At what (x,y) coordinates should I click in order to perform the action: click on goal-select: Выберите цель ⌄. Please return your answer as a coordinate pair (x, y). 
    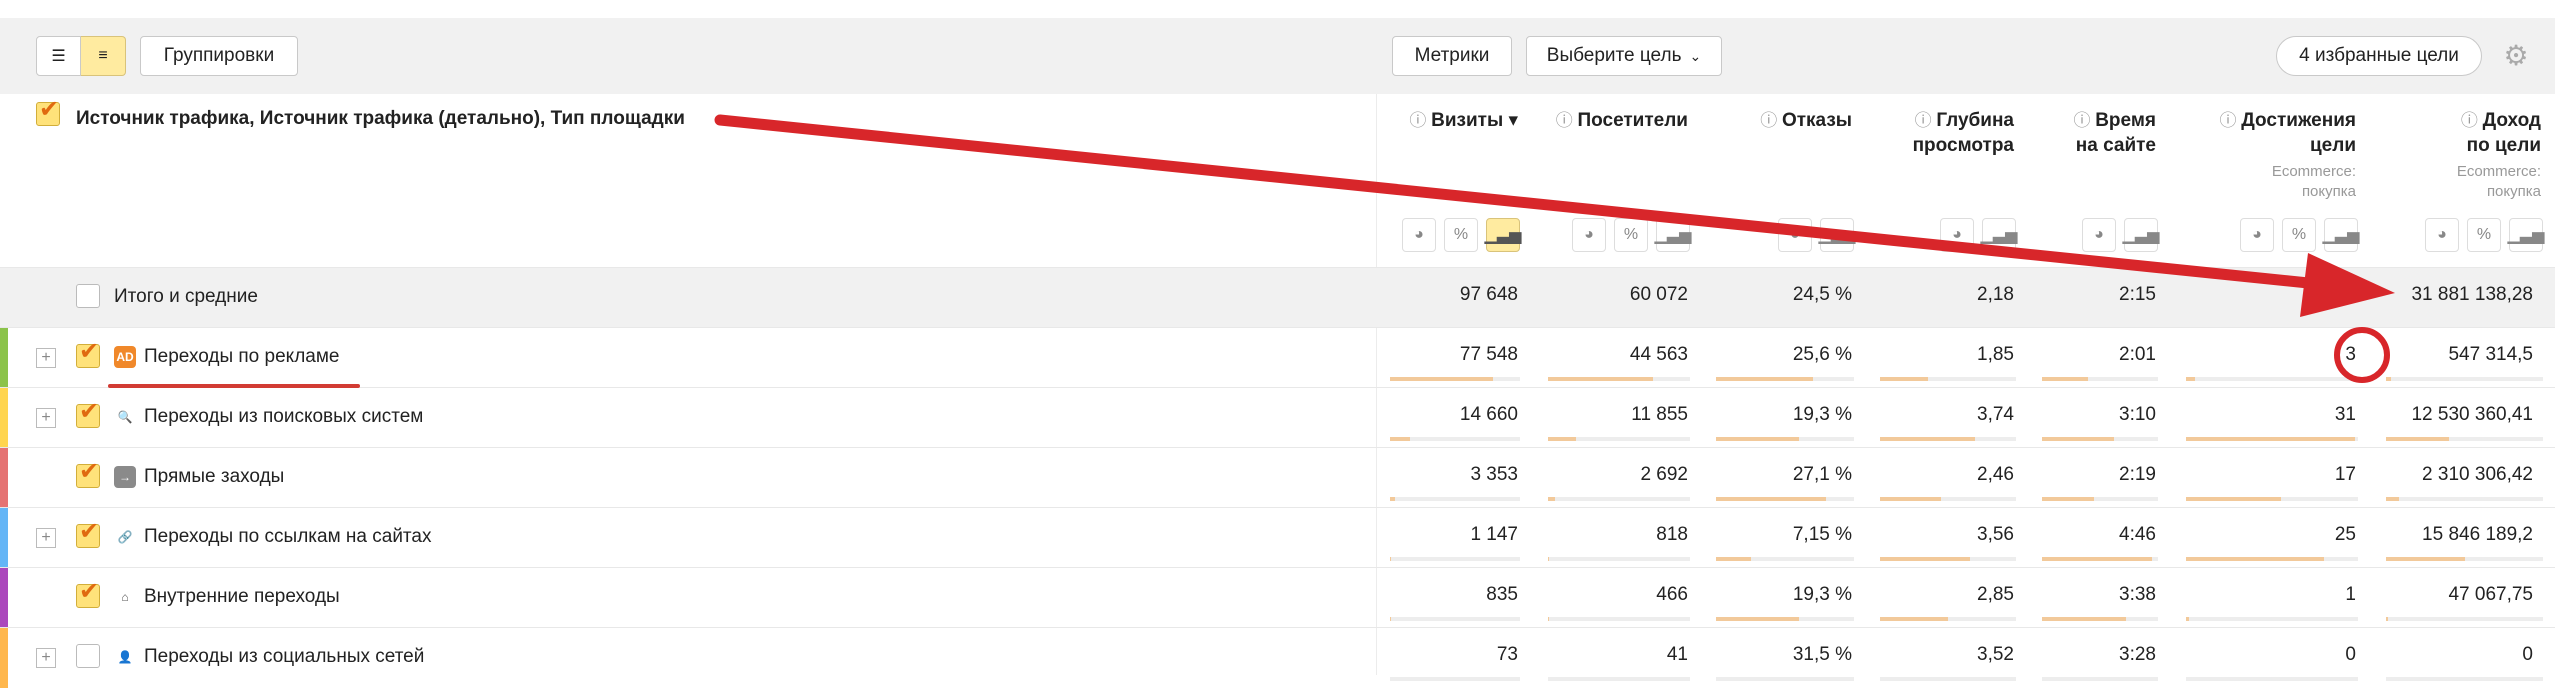
    Looking at the image, I should click on (1624, 56).